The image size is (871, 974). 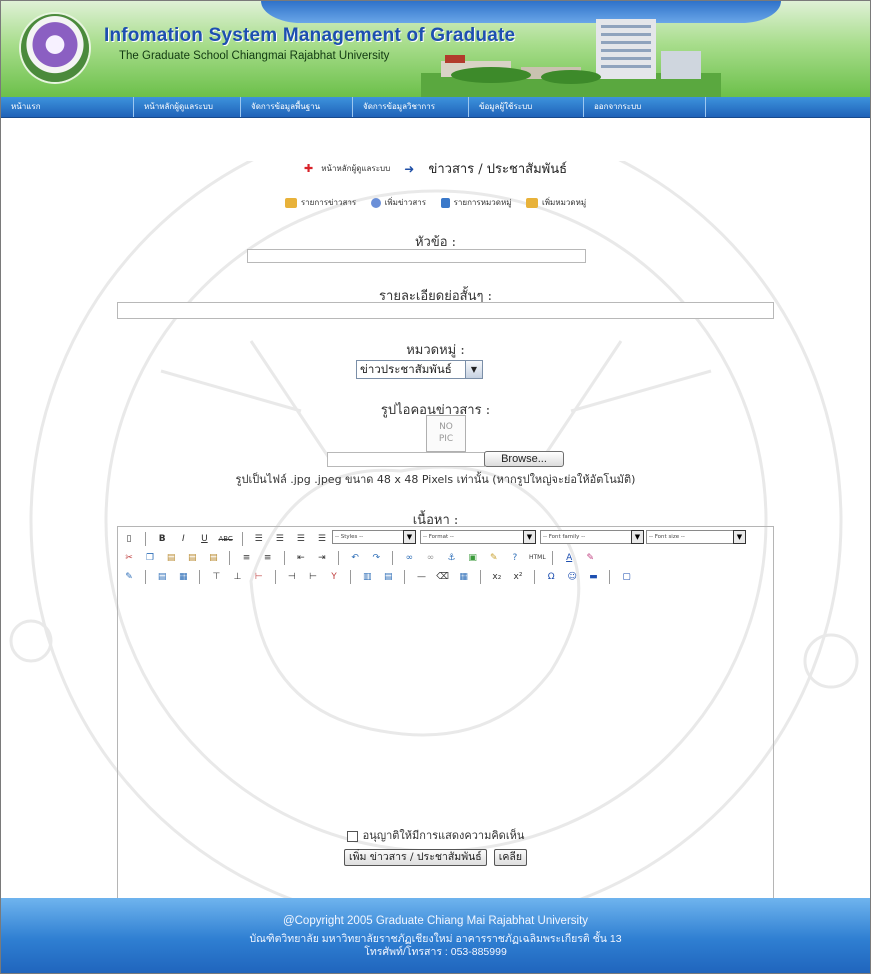 I want to click on link-icon: ∞, so click(x=409, y=558).